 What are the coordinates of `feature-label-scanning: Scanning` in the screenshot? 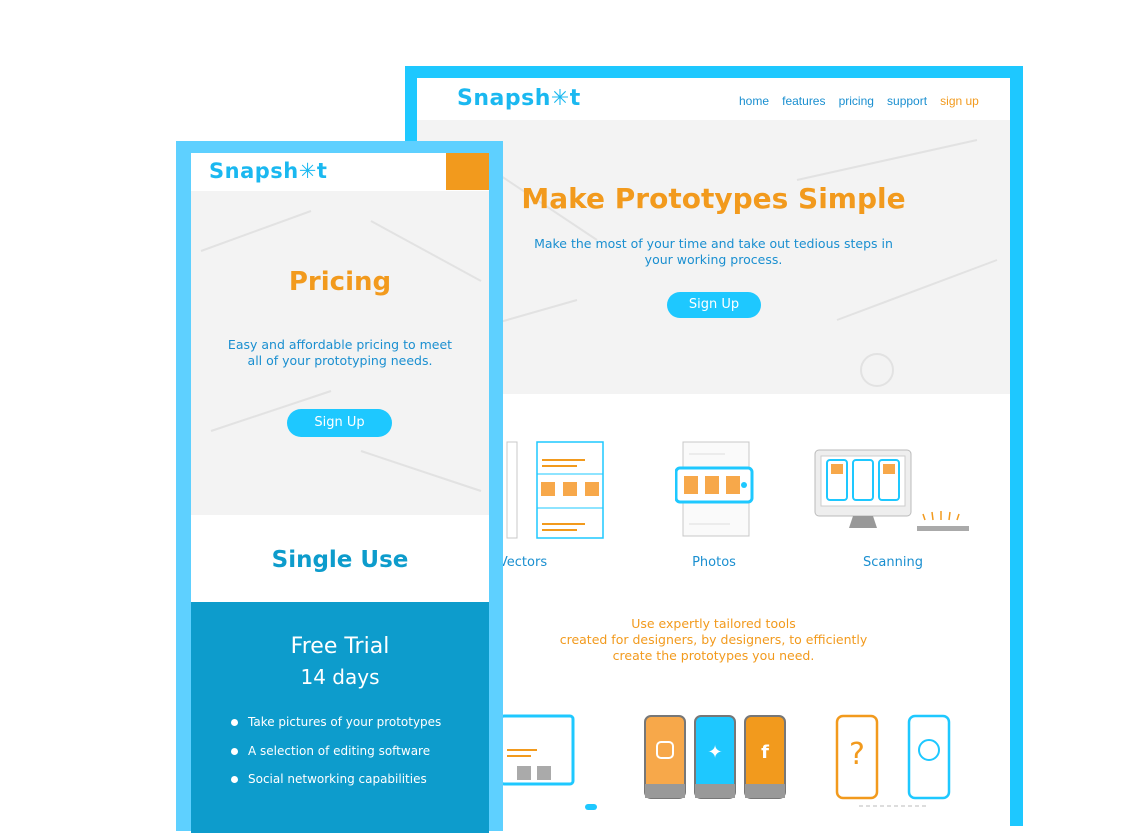 It's located at (893, 562).